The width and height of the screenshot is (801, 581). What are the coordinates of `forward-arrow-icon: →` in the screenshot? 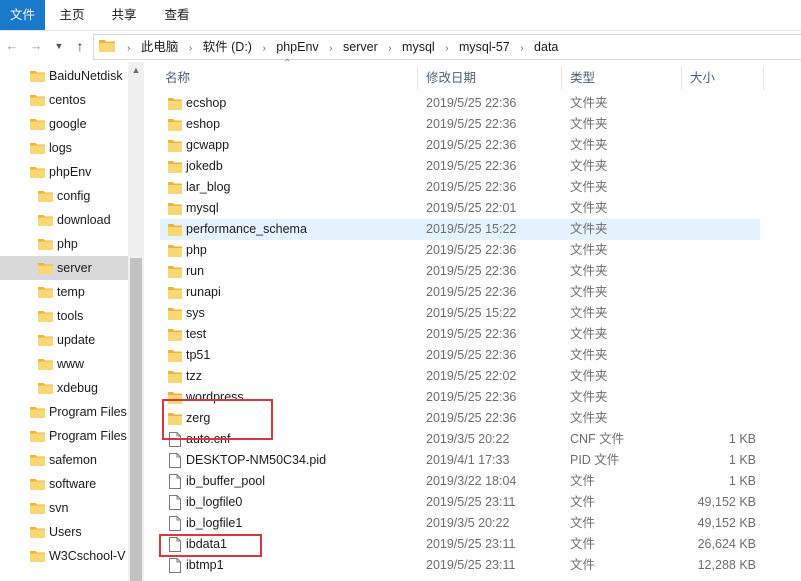 It's located at (36, 46).